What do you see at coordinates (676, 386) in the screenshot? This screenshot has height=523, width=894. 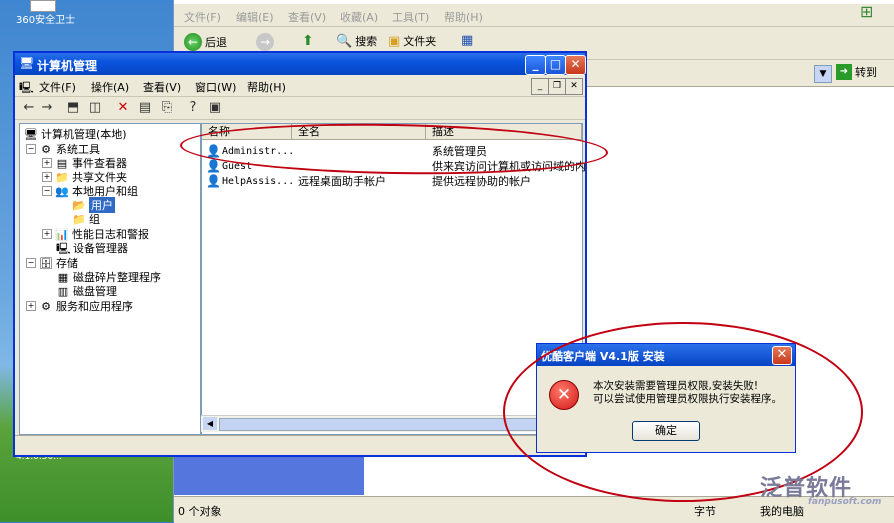 I see `dialog-message-line1: 本次安装需要管理员权限,安装失败!` at bounding box center [676, 386].